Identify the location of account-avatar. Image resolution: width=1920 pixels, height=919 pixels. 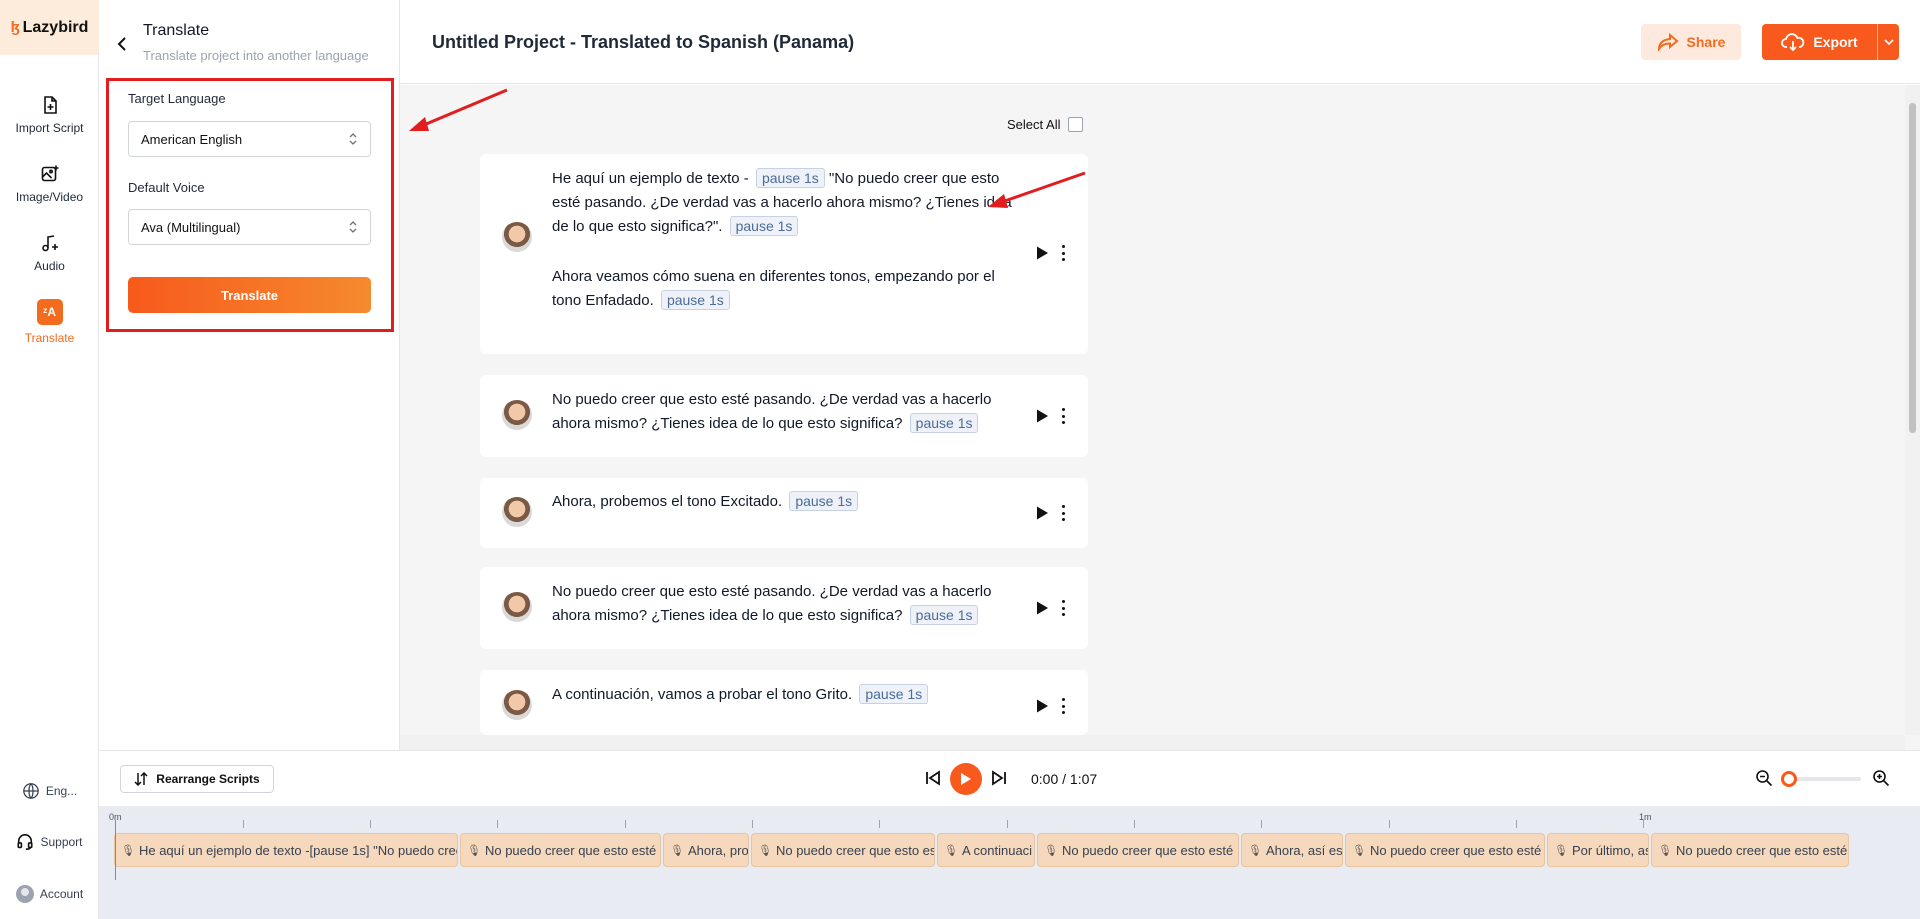
(24, 894).